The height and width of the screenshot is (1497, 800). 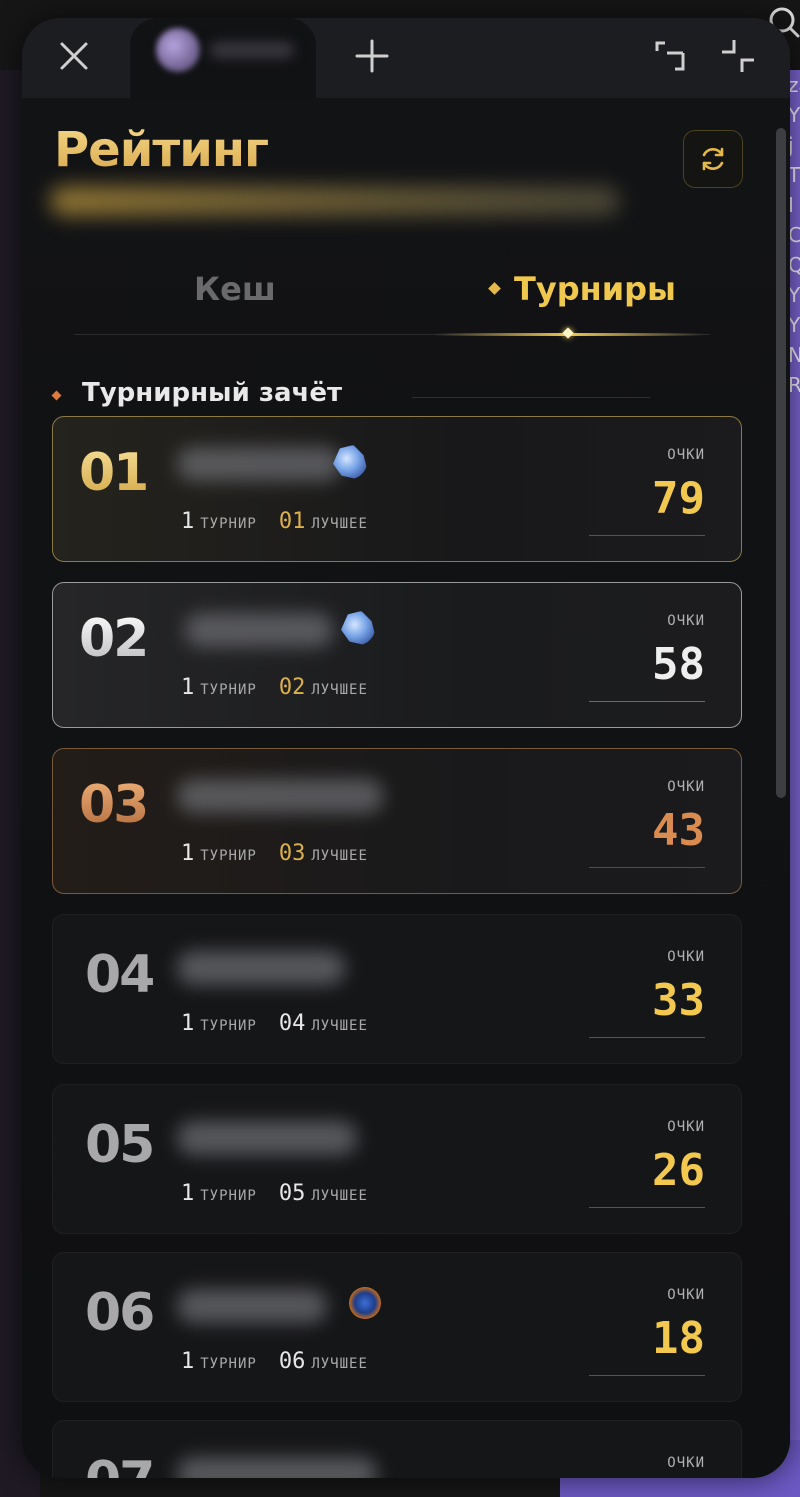 What do you see at coordinates (397, 821) in the screenshot?
I see `leaderboard-row: 03 1 ТУРНИР 03 ЛУЧШЕЕ ОЧКИ 43` at bounding box center [397, 821].